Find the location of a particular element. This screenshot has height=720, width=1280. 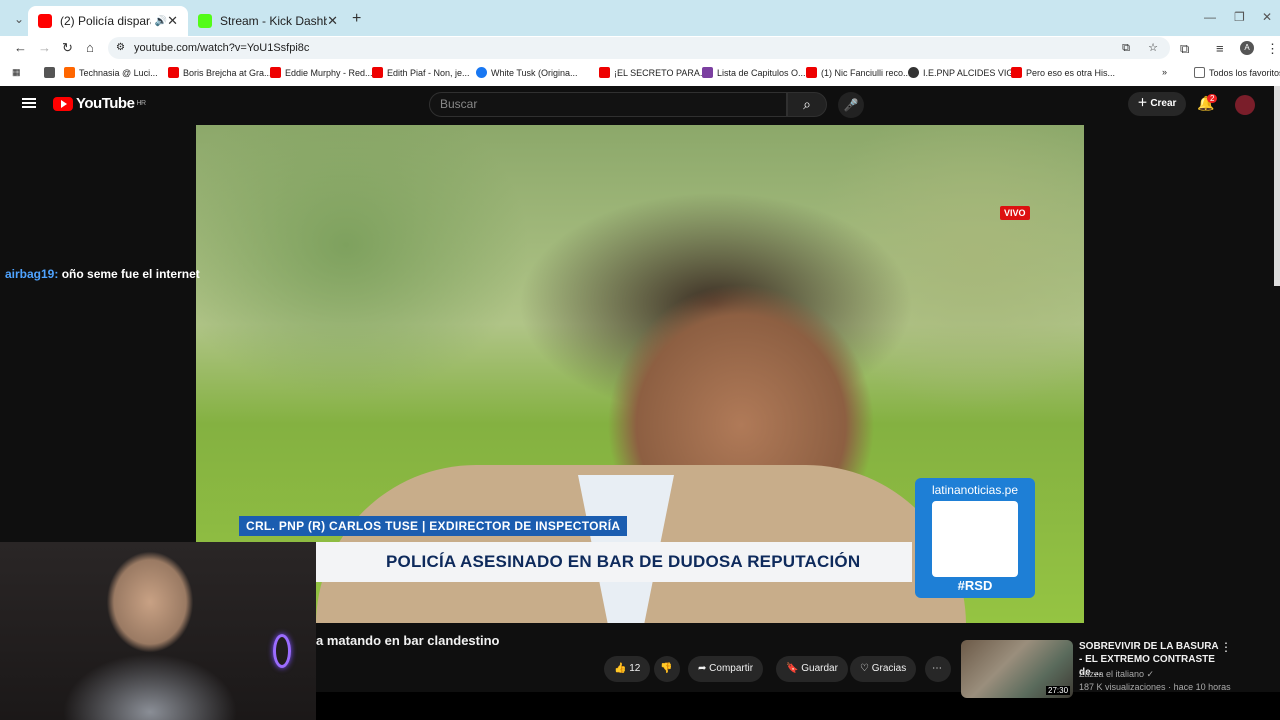

back-icon: ← is located at coordinates (20, 47).